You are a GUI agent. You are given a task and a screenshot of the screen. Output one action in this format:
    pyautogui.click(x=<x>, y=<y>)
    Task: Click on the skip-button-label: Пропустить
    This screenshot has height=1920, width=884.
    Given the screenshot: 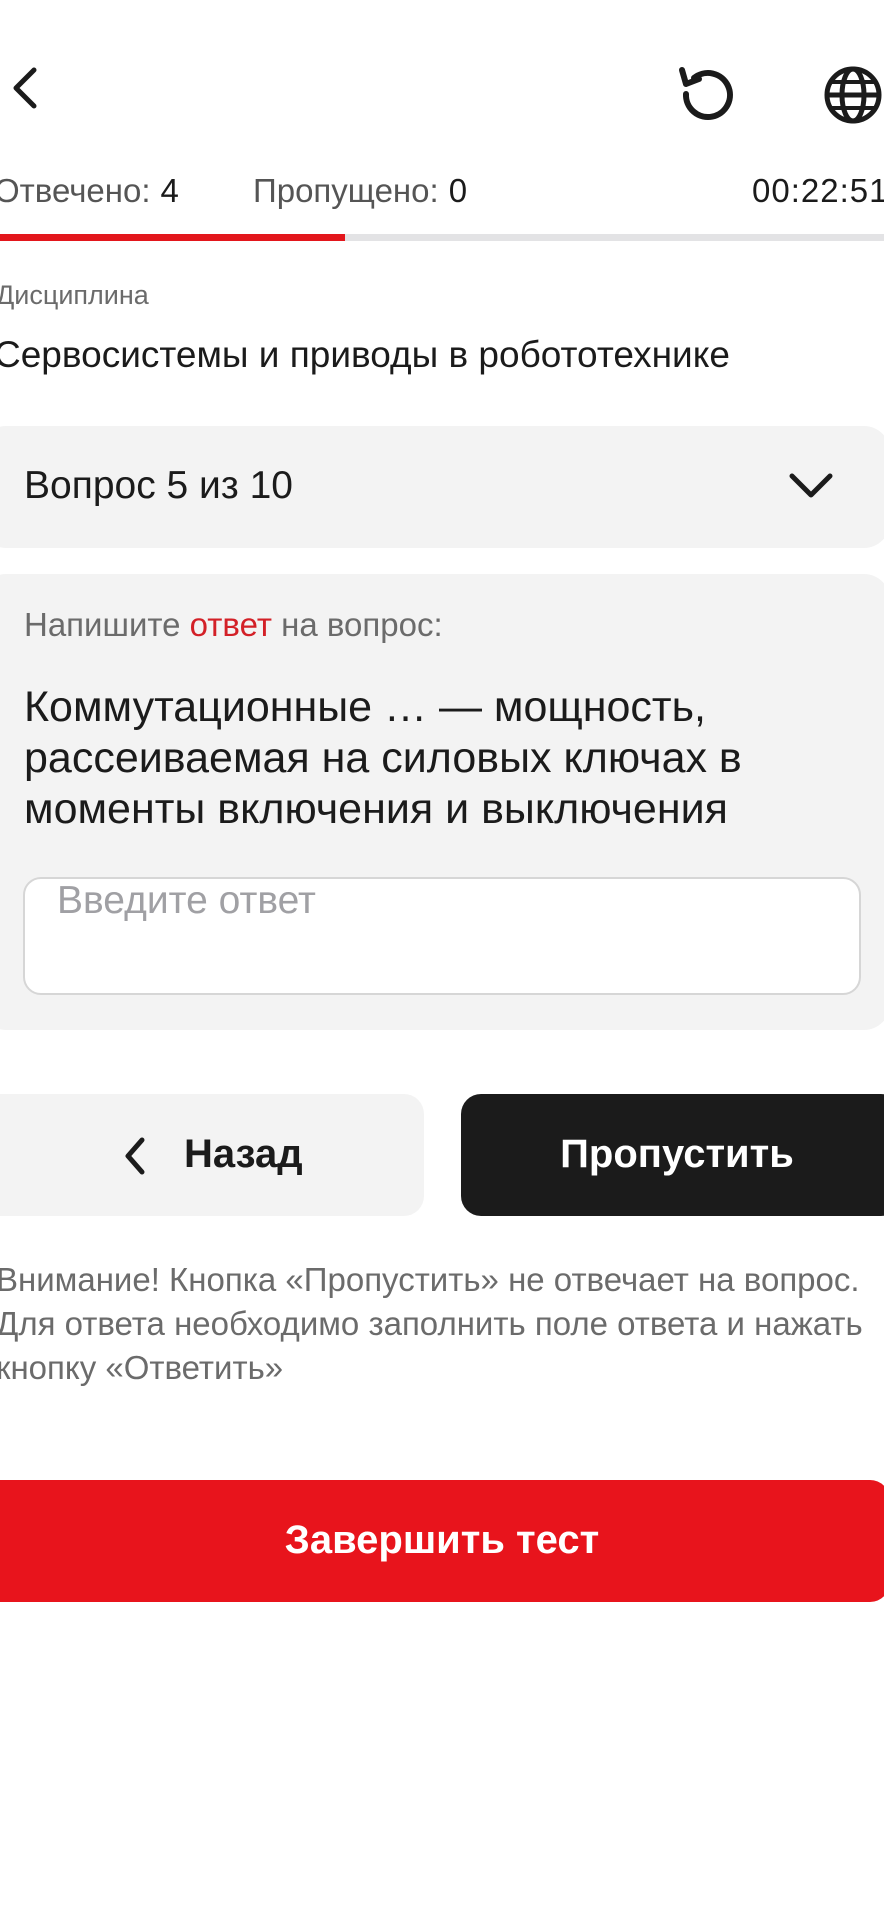 What is the action you would take?
    pyautogui.click(x=677, y=1154)
    